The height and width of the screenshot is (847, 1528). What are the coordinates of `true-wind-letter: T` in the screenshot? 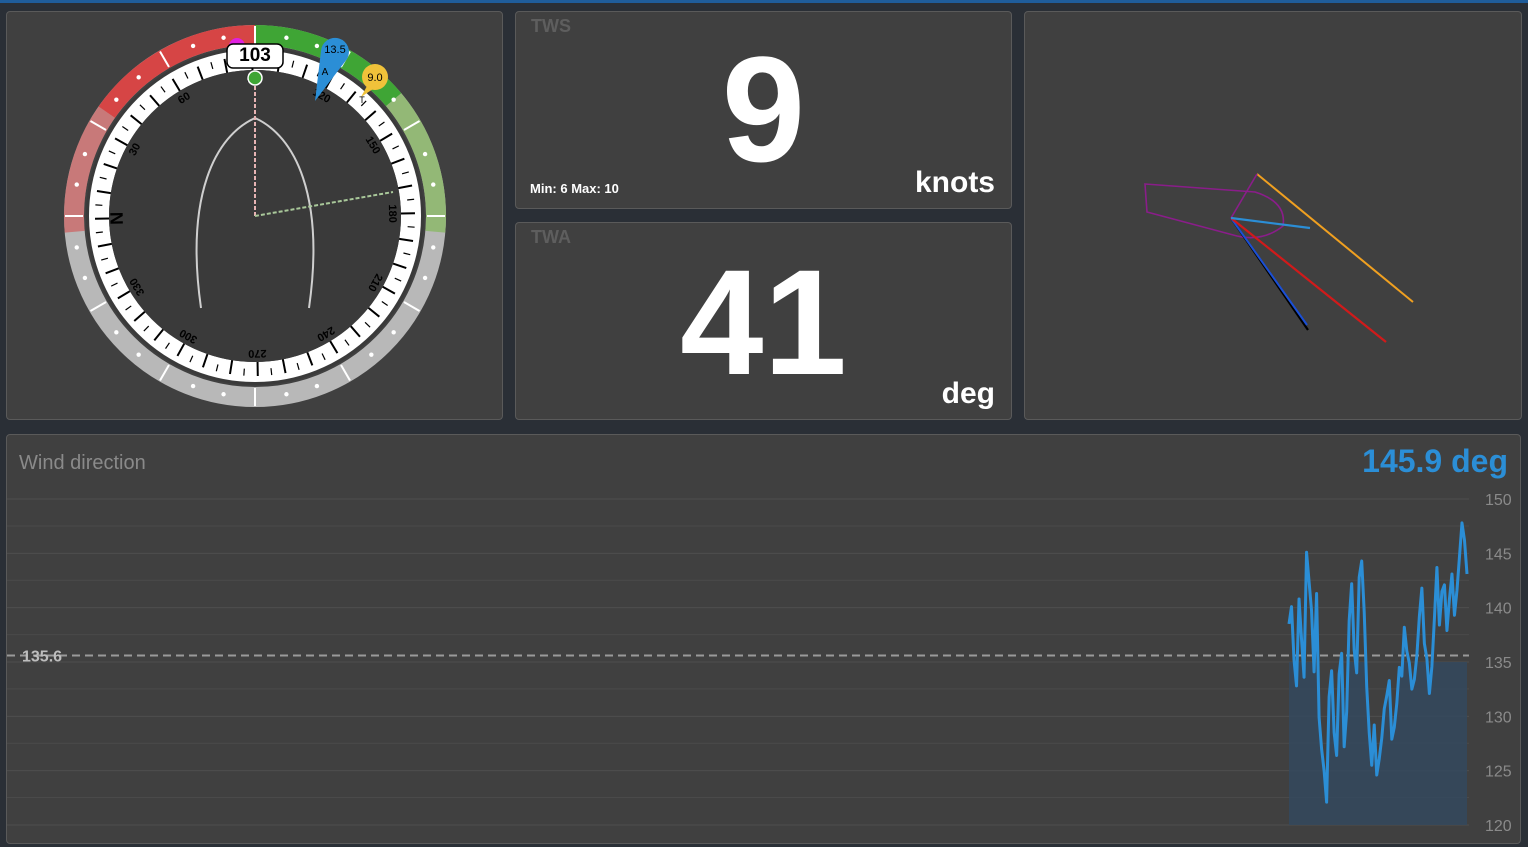 It's located at (362, 100).